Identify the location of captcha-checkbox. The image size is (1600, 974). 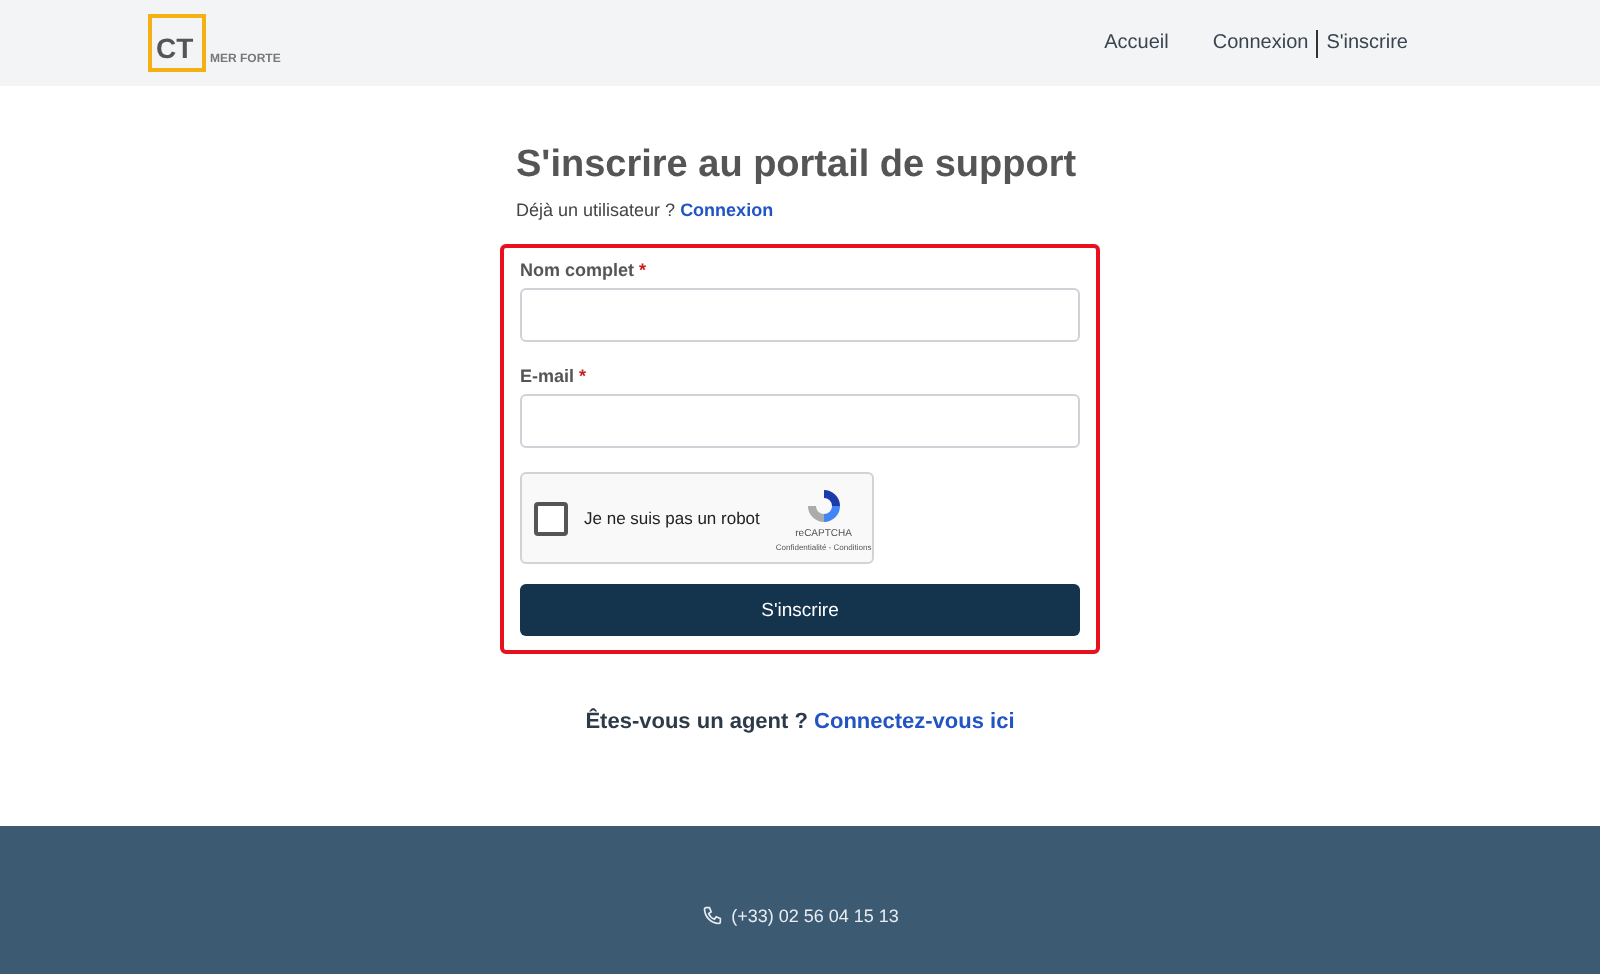
(551, 518).